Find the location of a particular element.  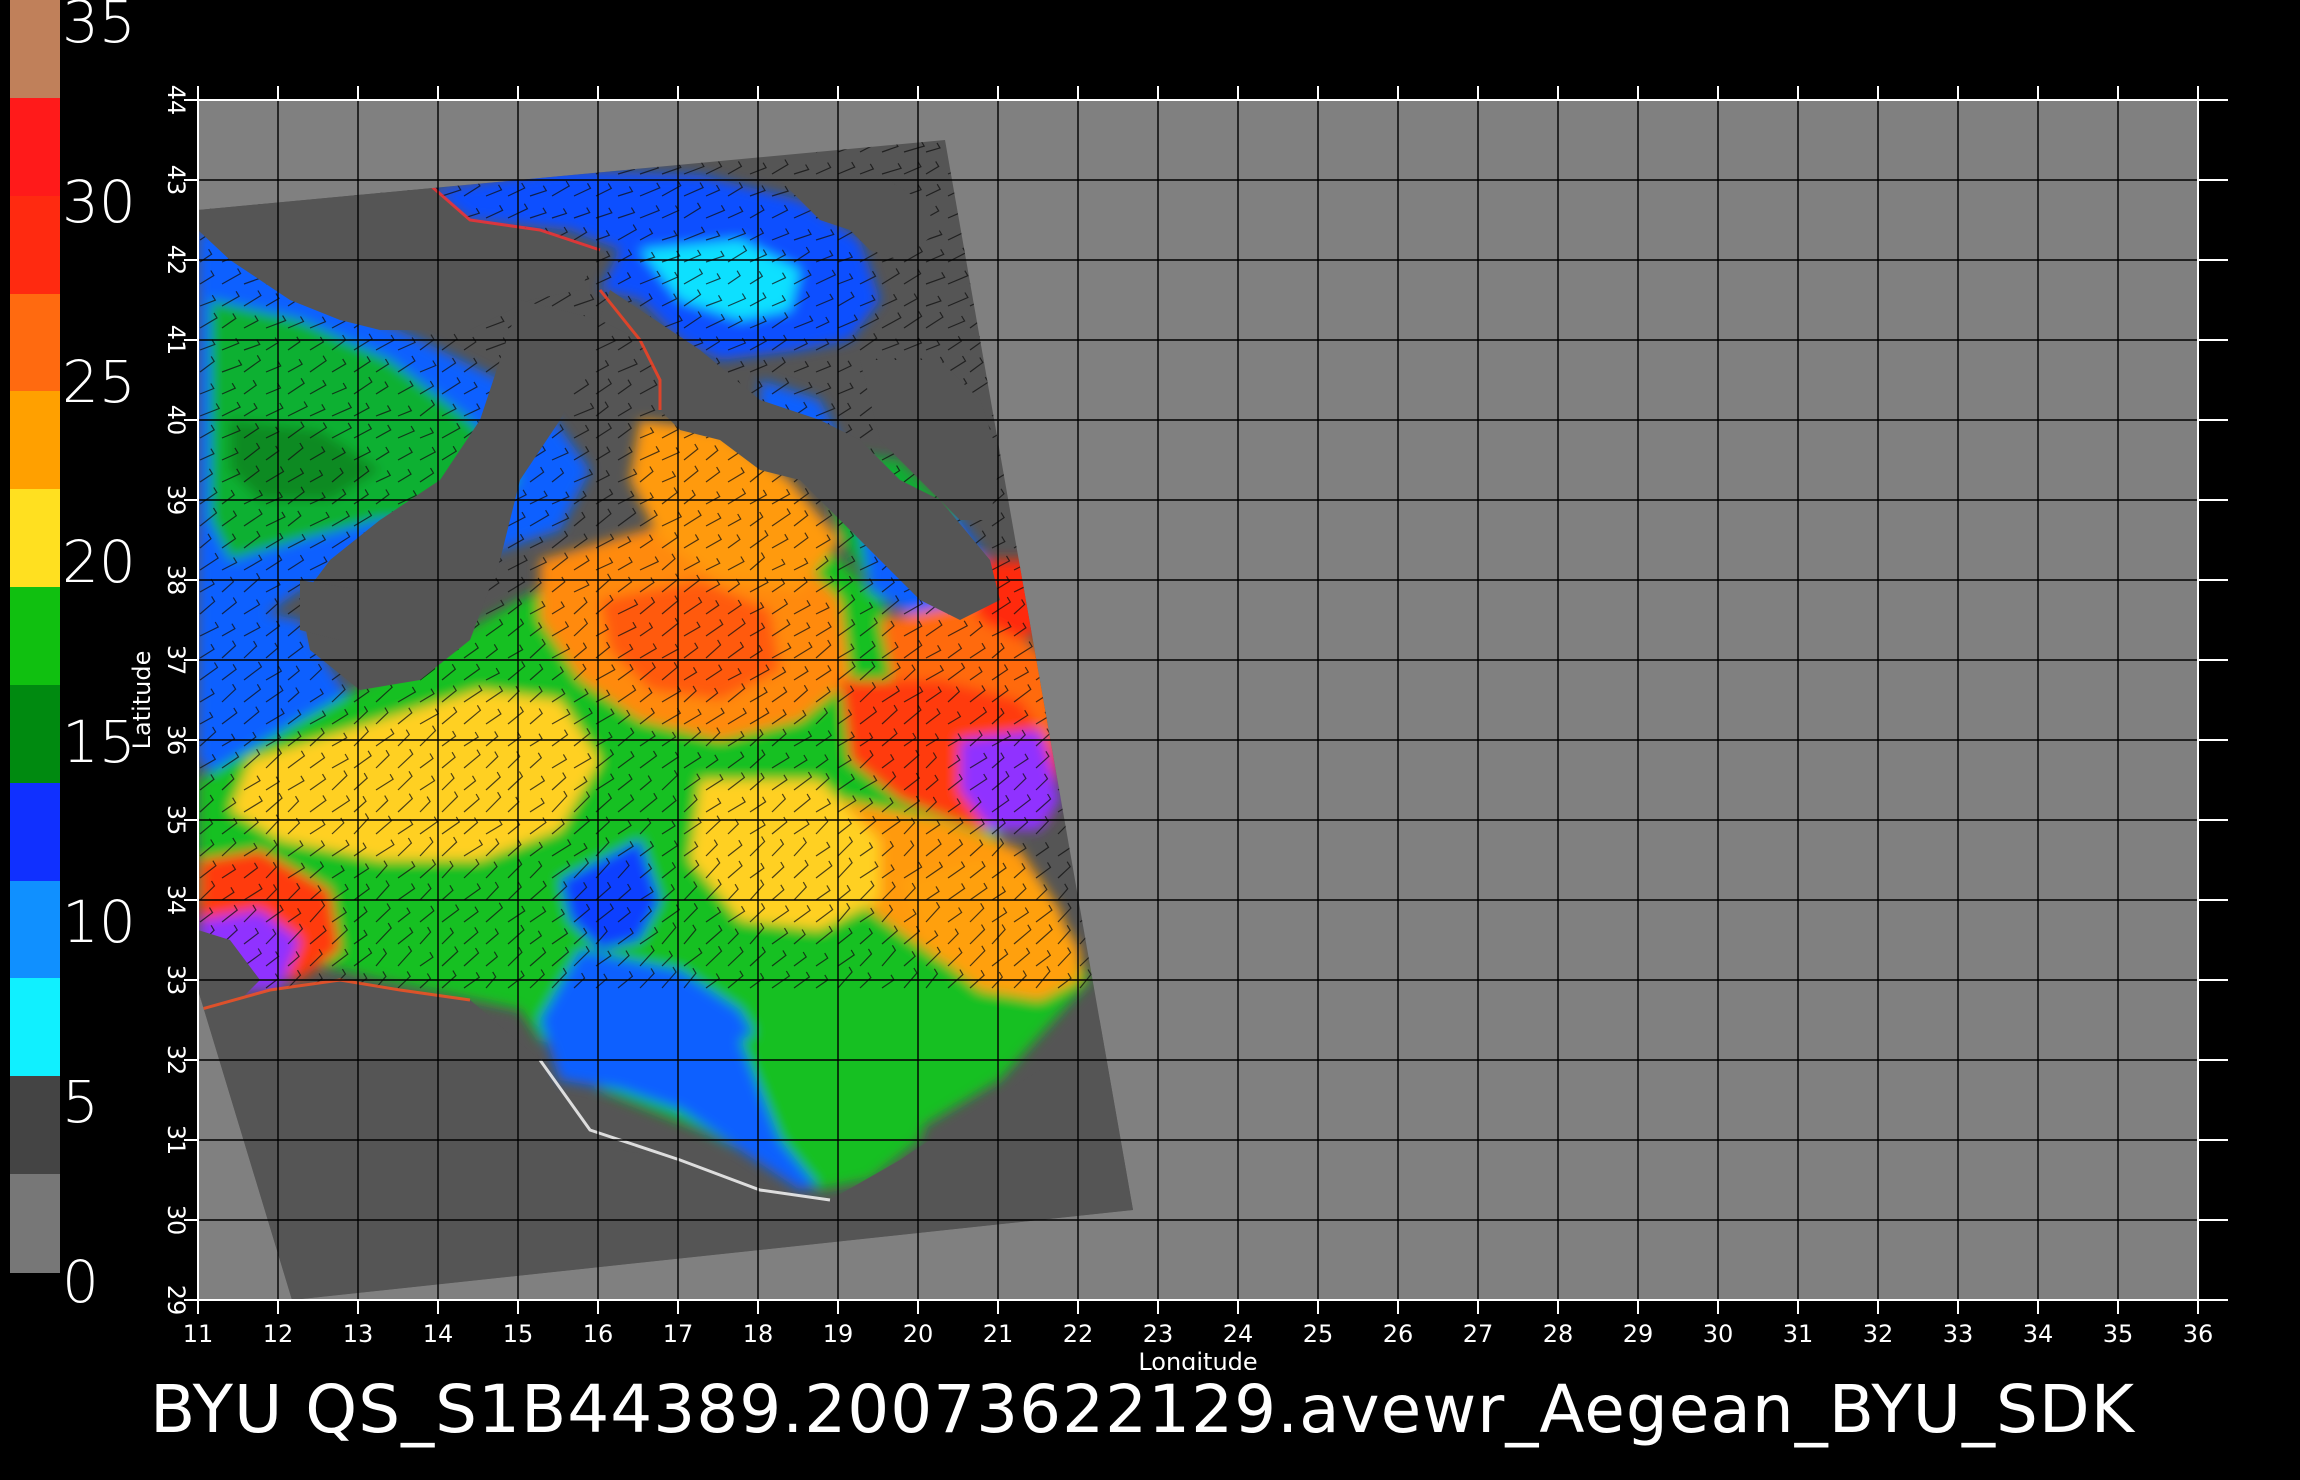

x-tick-label: 23 is located at coordinates (1158, 1334).